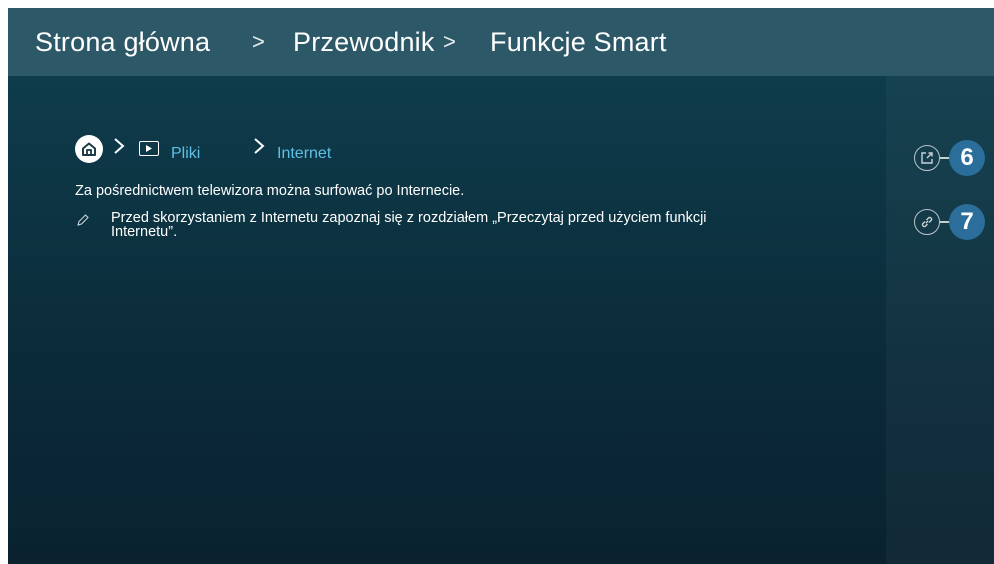 This screenshot has height=564, width=994. What do you see at coordinates (84, 221) in the screenshot?
I see `pencil-icon` at bounding box center [84, 221].